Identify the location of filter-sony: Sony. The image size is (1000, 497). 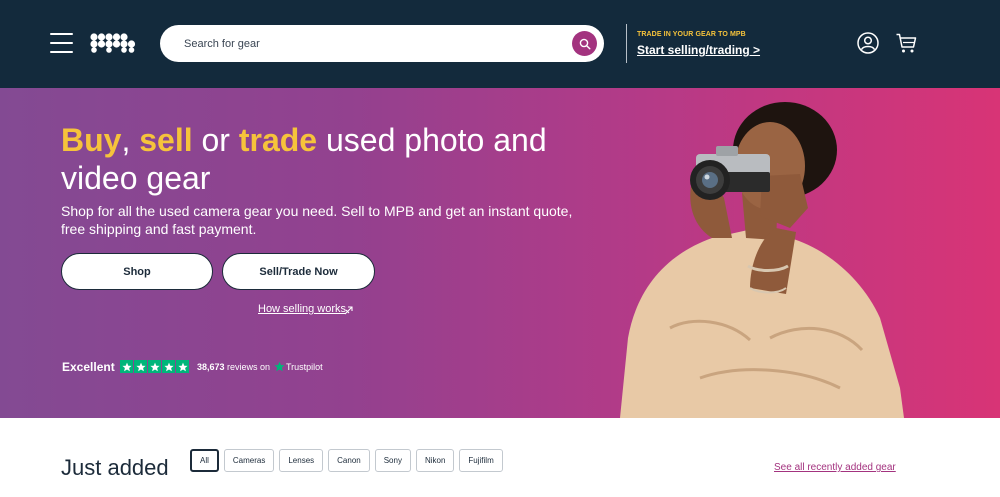
(392, 460).